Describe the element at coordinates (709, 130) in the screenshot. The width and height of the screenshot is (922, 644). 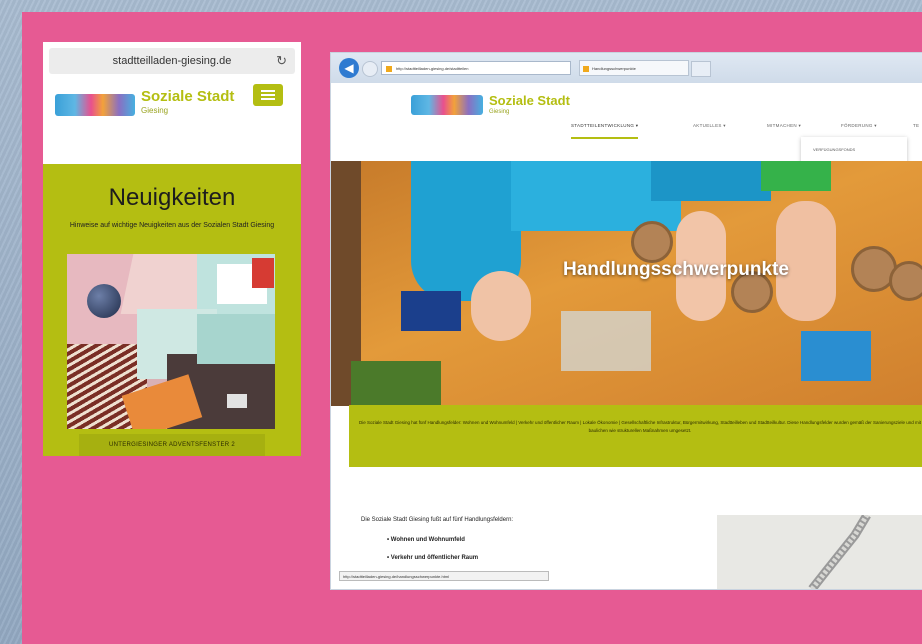
I see `nav-aktuelles: AKTUELLES ▾` at that location.